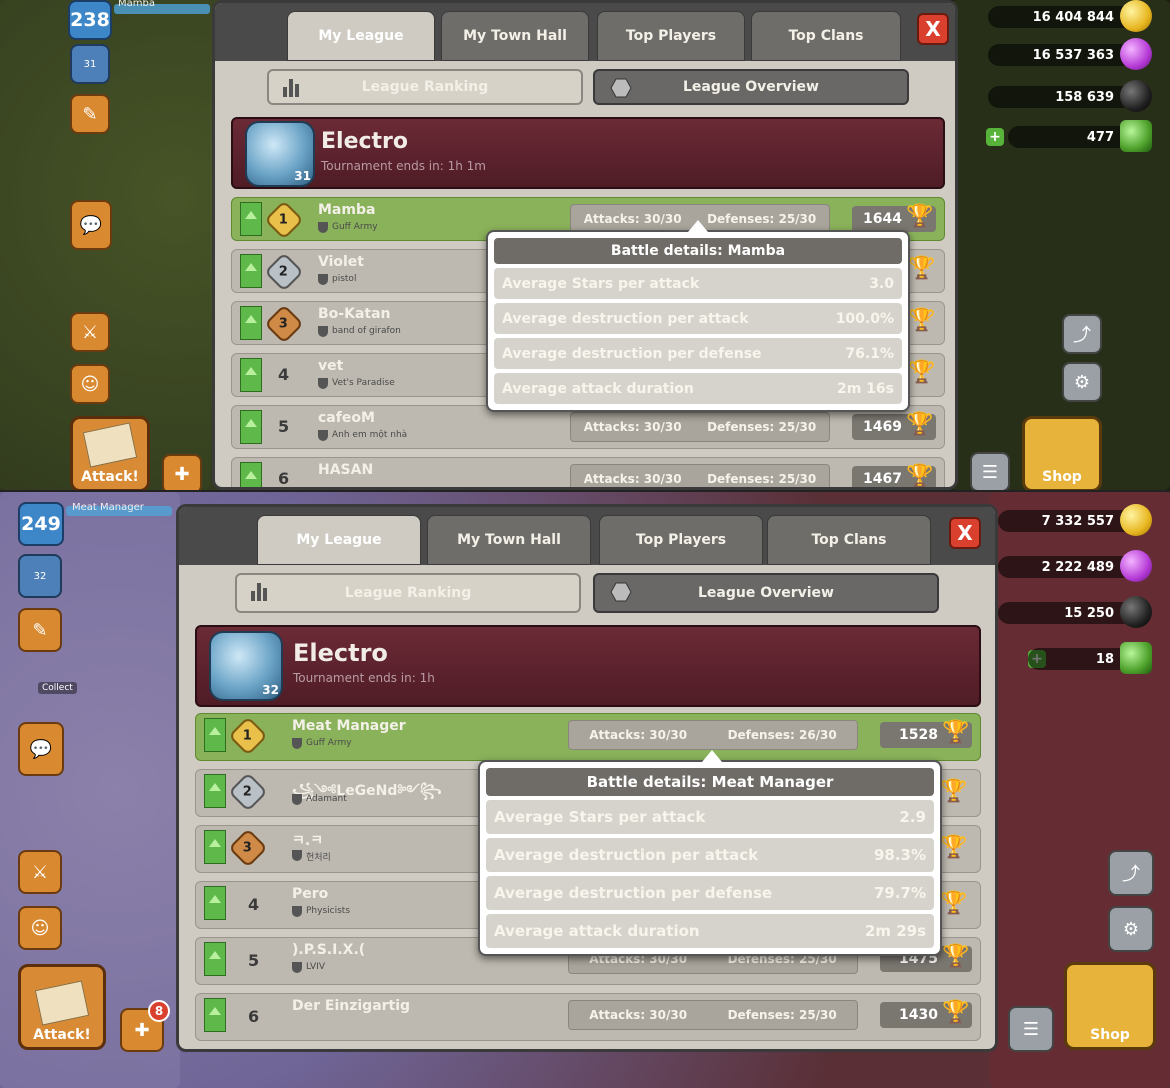 This screenshot has height=1088, width=1170. What do you see at coordinates (1070, 96) in the screenshot?
I see `dark-elixir-counter: 158 639` at bounding box center [1070, 96].